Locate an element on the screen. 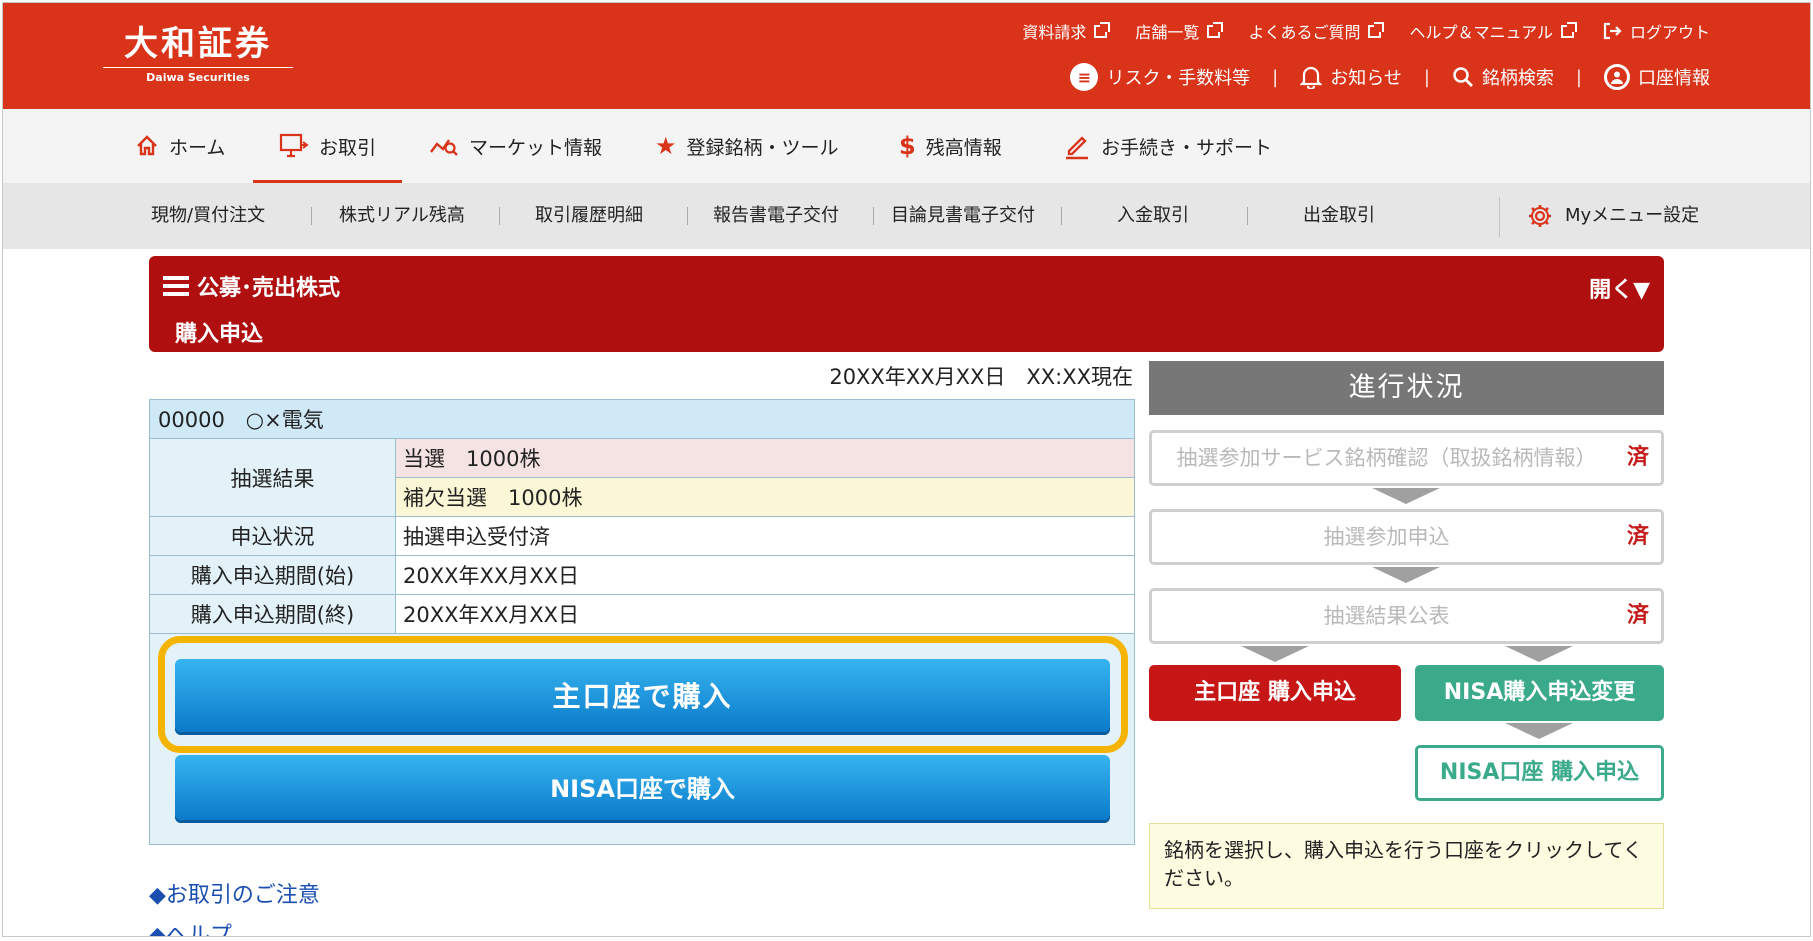  nav-trade: お取引 is located at coordinates (327, 146).